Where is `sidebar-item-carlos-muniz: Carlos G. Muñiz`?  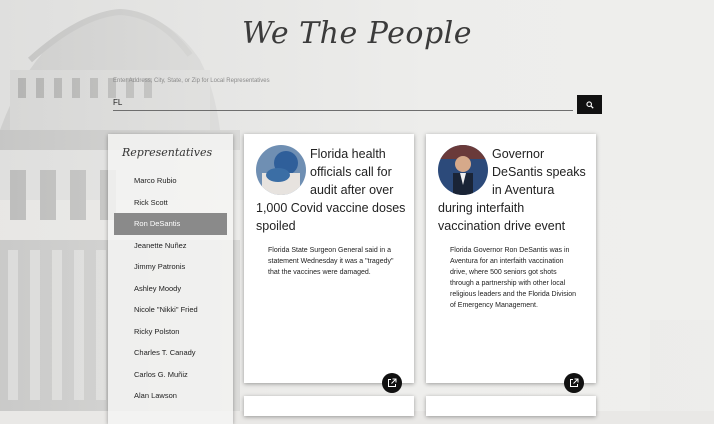 sidebar-item-carlos-muniz: Carlos G. Muñiz is located at coordinates (170, 375).